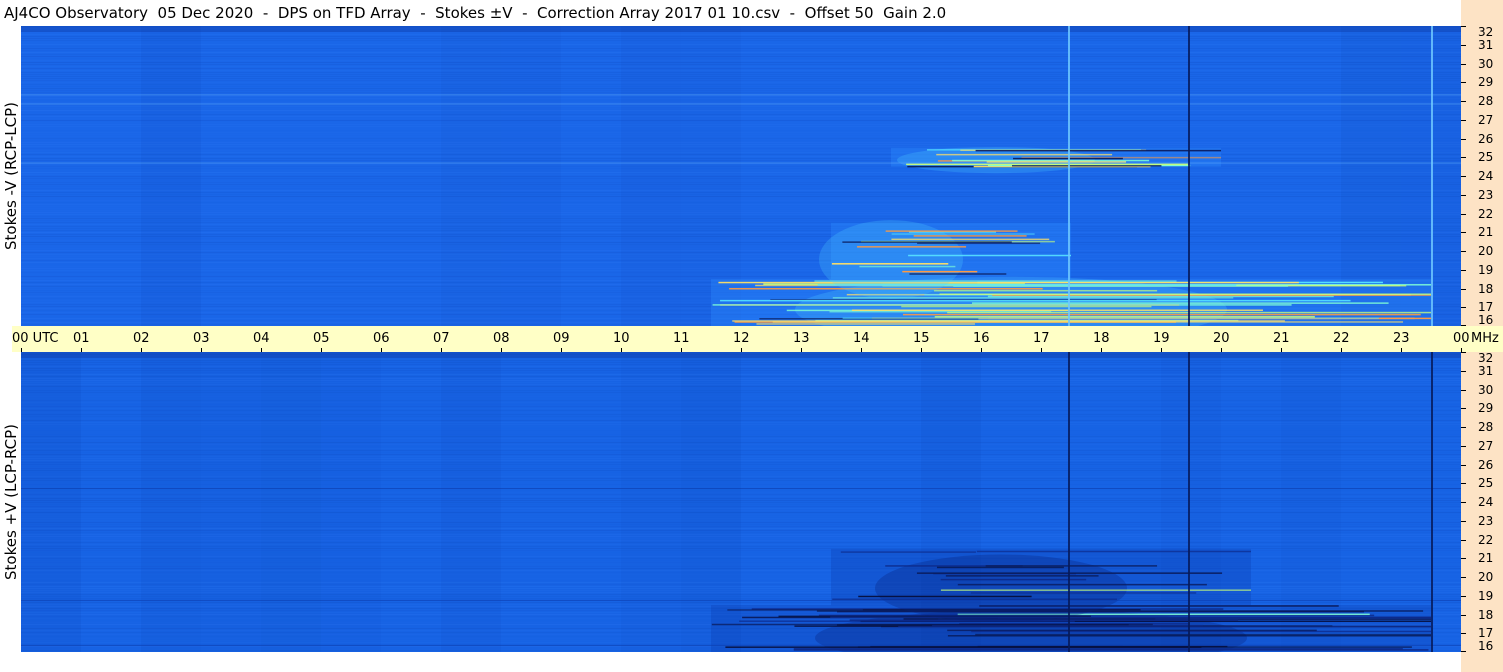  What do you see at coordinates (1486, 157) in the screenshot?
I see `freq-tick-label: 25` at bounding box center [1486, 157].